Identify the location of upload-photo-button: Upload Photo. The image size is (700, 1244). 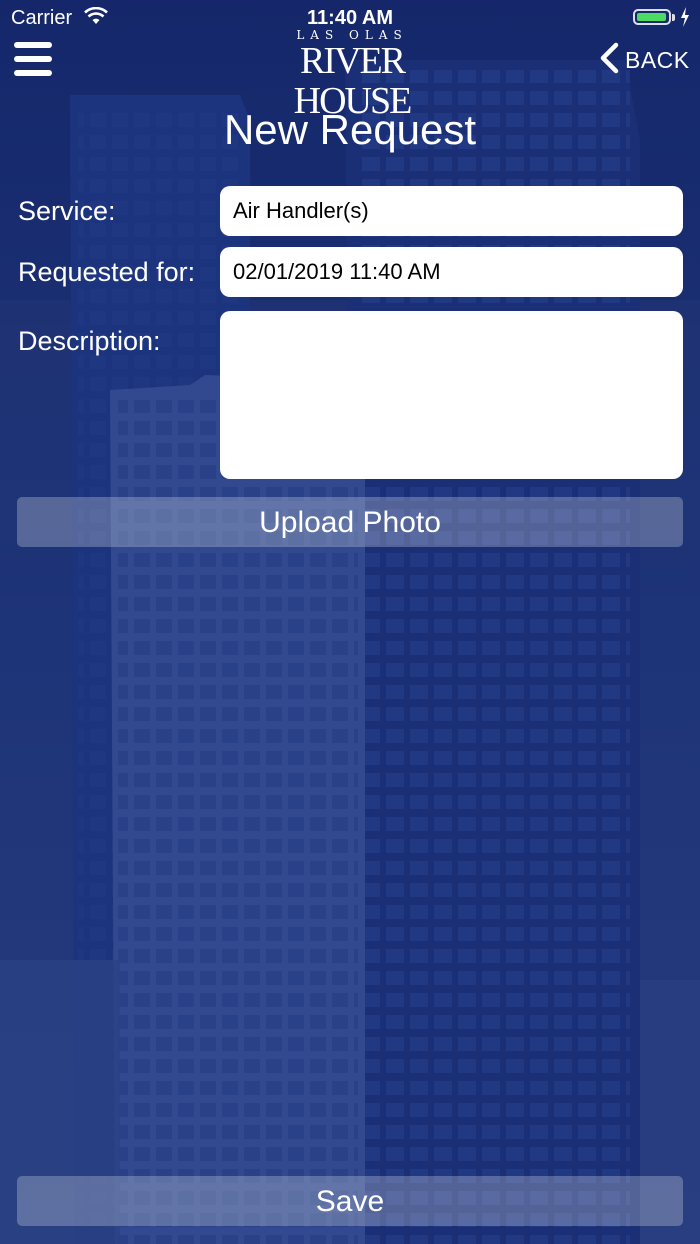
(350, 522).